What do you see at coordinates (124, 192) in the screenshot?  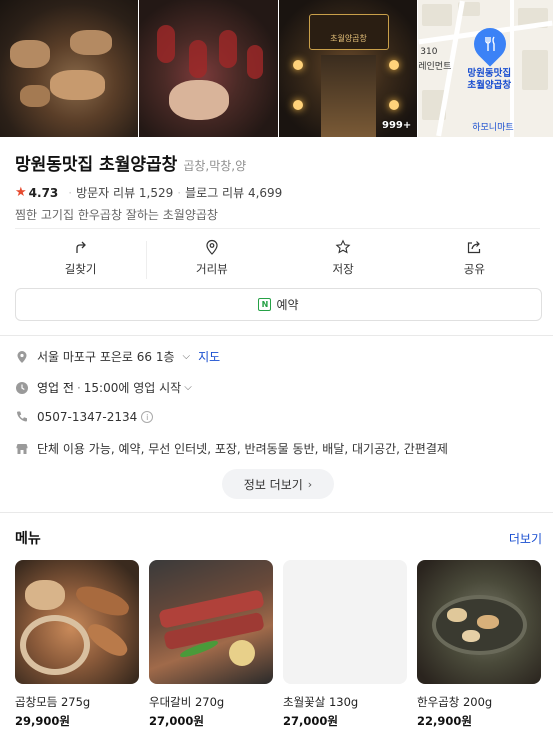 I see `visitor-reviews-link: 방문자 리뷰 1,529` at bounding box center [124, 192].